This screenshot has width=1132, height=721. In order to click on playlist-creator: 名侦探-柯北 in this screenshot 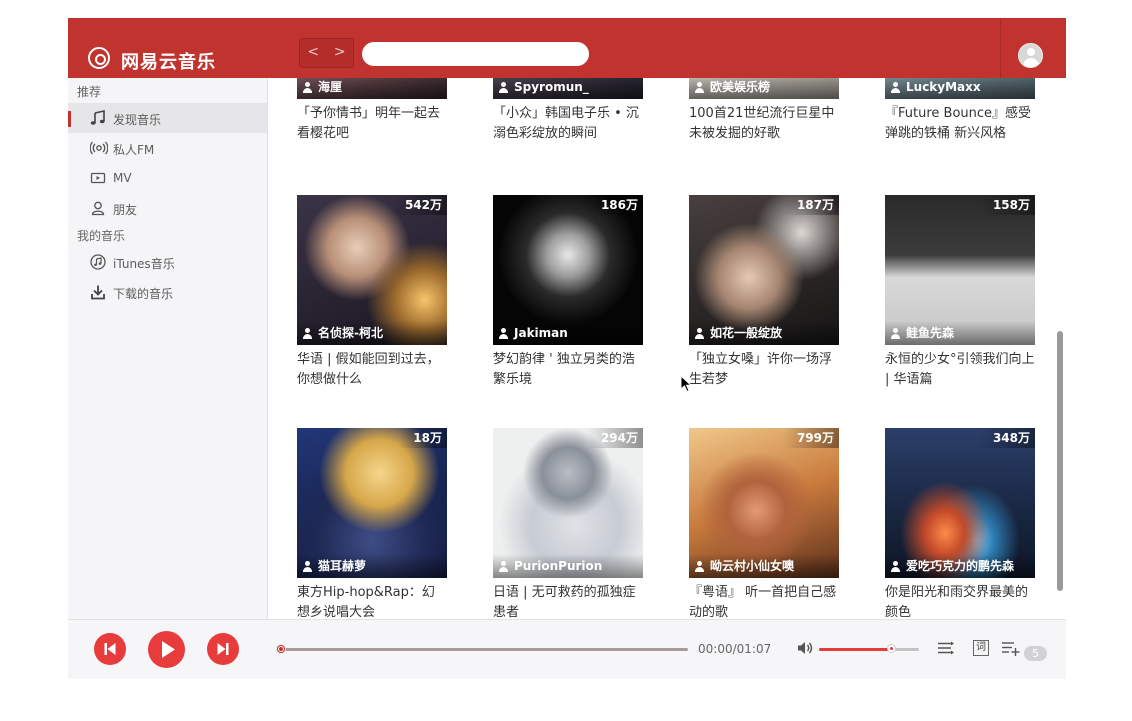, I will do `click(372, 333)`.